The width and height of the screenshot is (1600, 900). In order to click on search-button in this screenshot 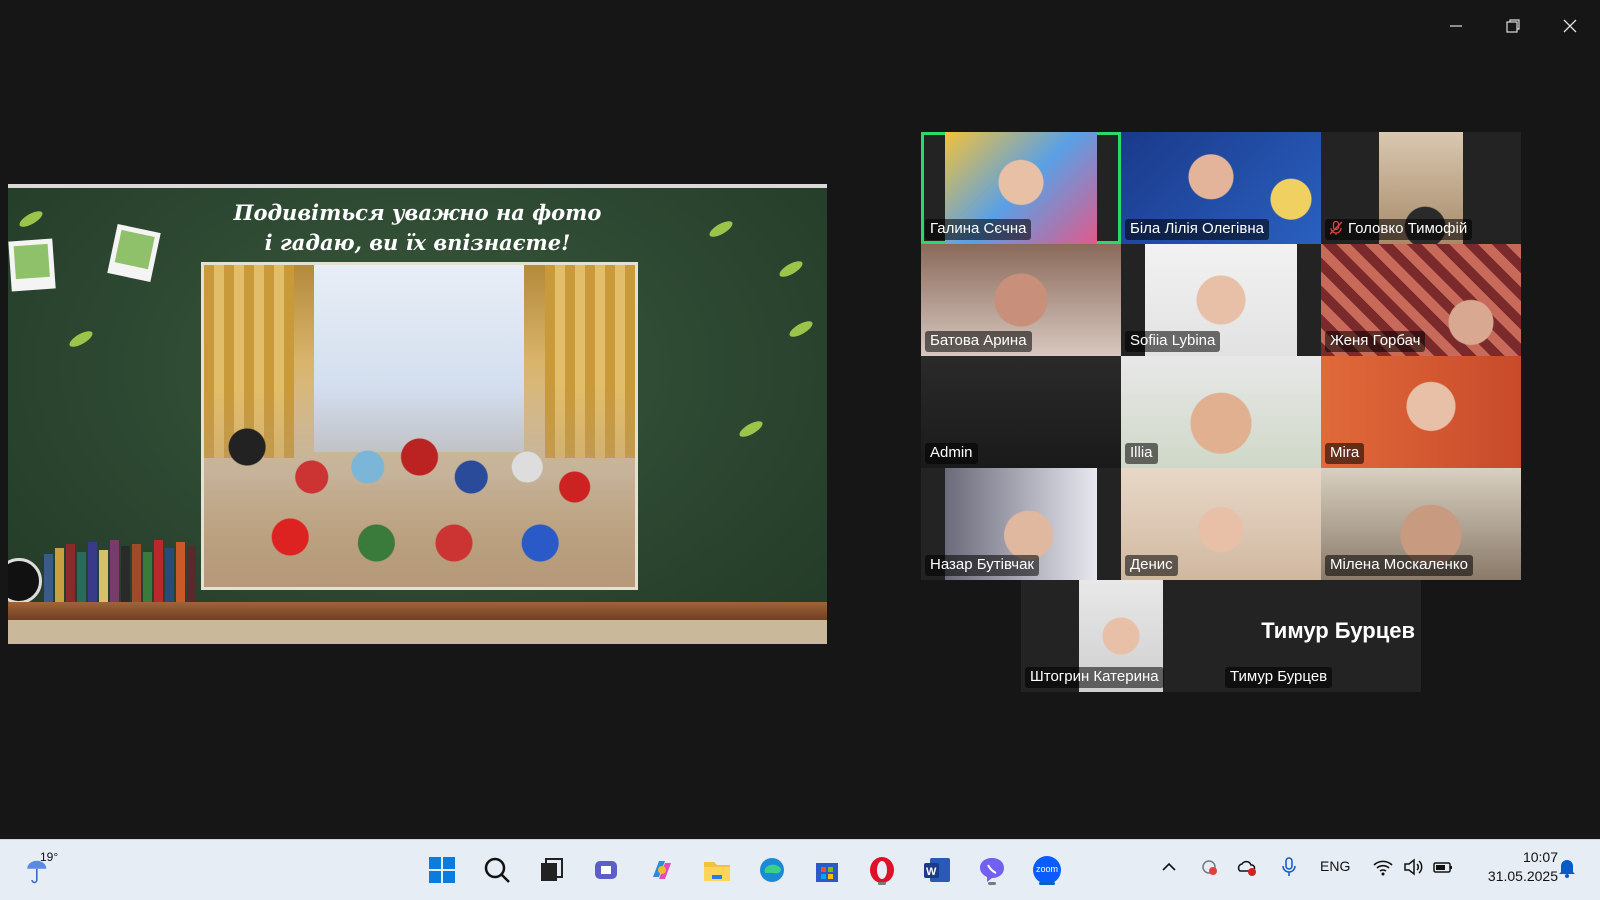, I will do `click(497, 870)`.